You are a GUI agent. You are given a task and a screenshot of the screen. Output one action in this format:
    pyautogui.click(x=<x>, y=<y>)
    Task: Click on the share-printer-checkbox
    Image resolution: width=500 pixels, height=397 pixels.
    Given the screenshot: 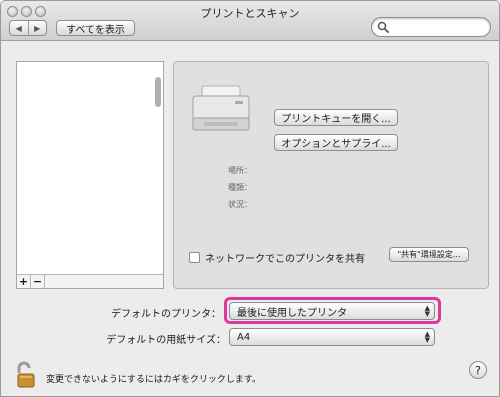 What is the action you would take?
    pyautogui.click(x=194, y=257)
    